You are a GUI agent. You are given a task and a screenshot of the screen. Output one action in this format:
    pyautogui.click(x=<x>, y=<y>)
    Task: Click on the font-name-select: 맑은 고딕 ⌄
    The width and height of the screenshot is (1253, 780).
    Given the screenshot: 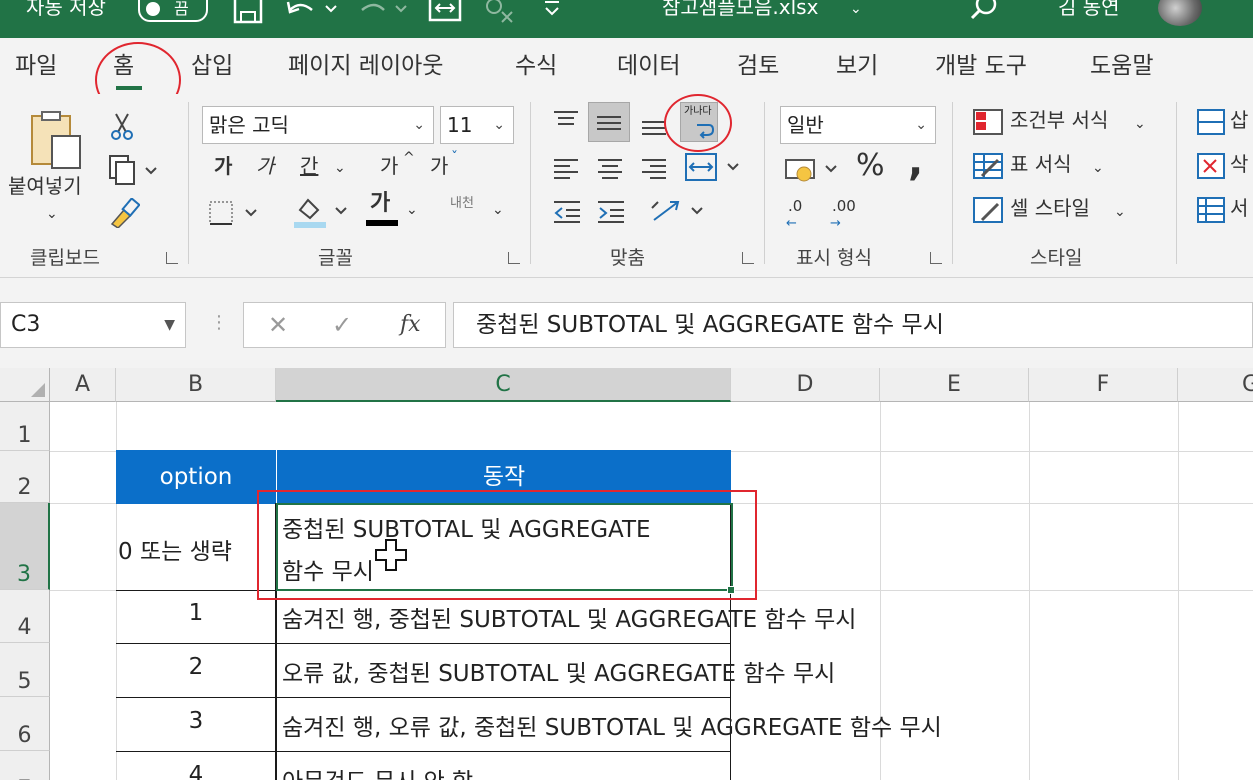 What is the action you would take?
    pyautogui.click(x=318, y=125)
    